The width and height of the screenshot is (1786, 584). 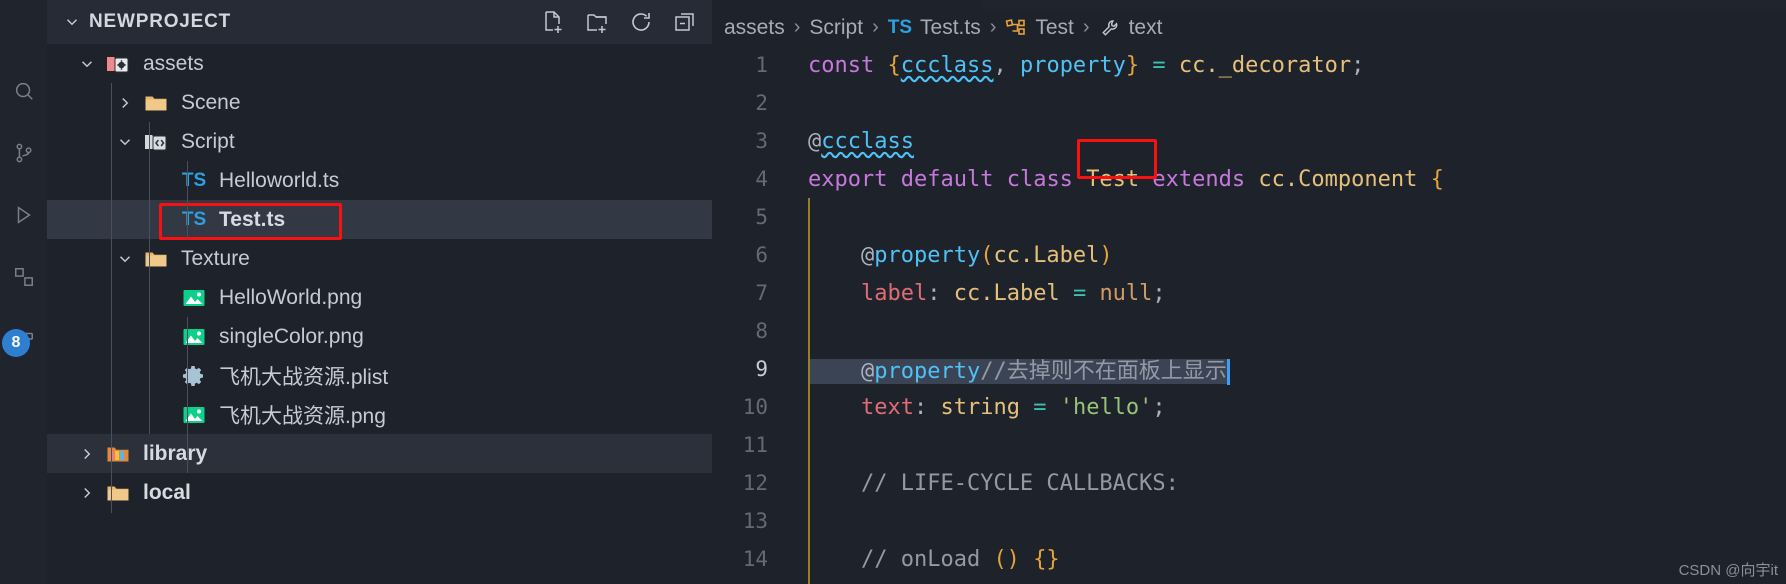 What do you see at coordinates (980, 407) in the screenshot?
I see `code-token: string` at bounding box center [980, 407].